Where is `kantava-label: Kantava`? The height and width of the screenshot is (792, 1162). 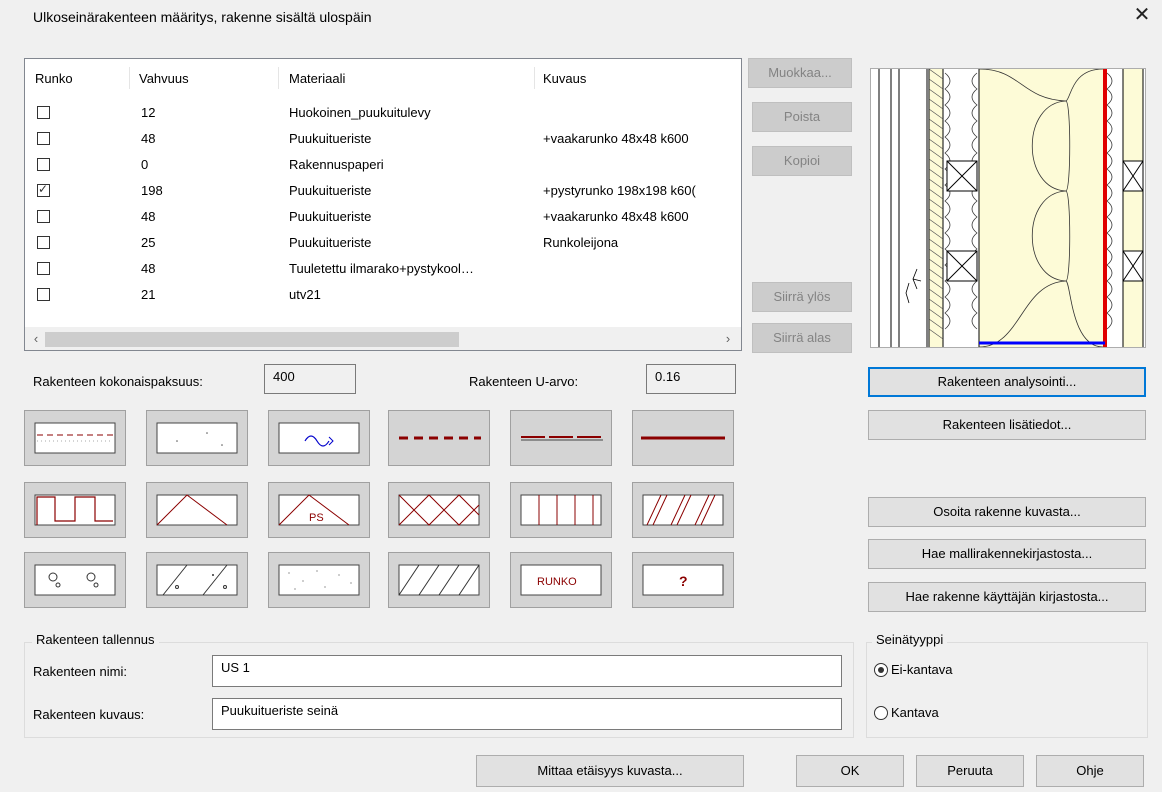 kantava-label: Kantava is located at coordinates (915, 712).